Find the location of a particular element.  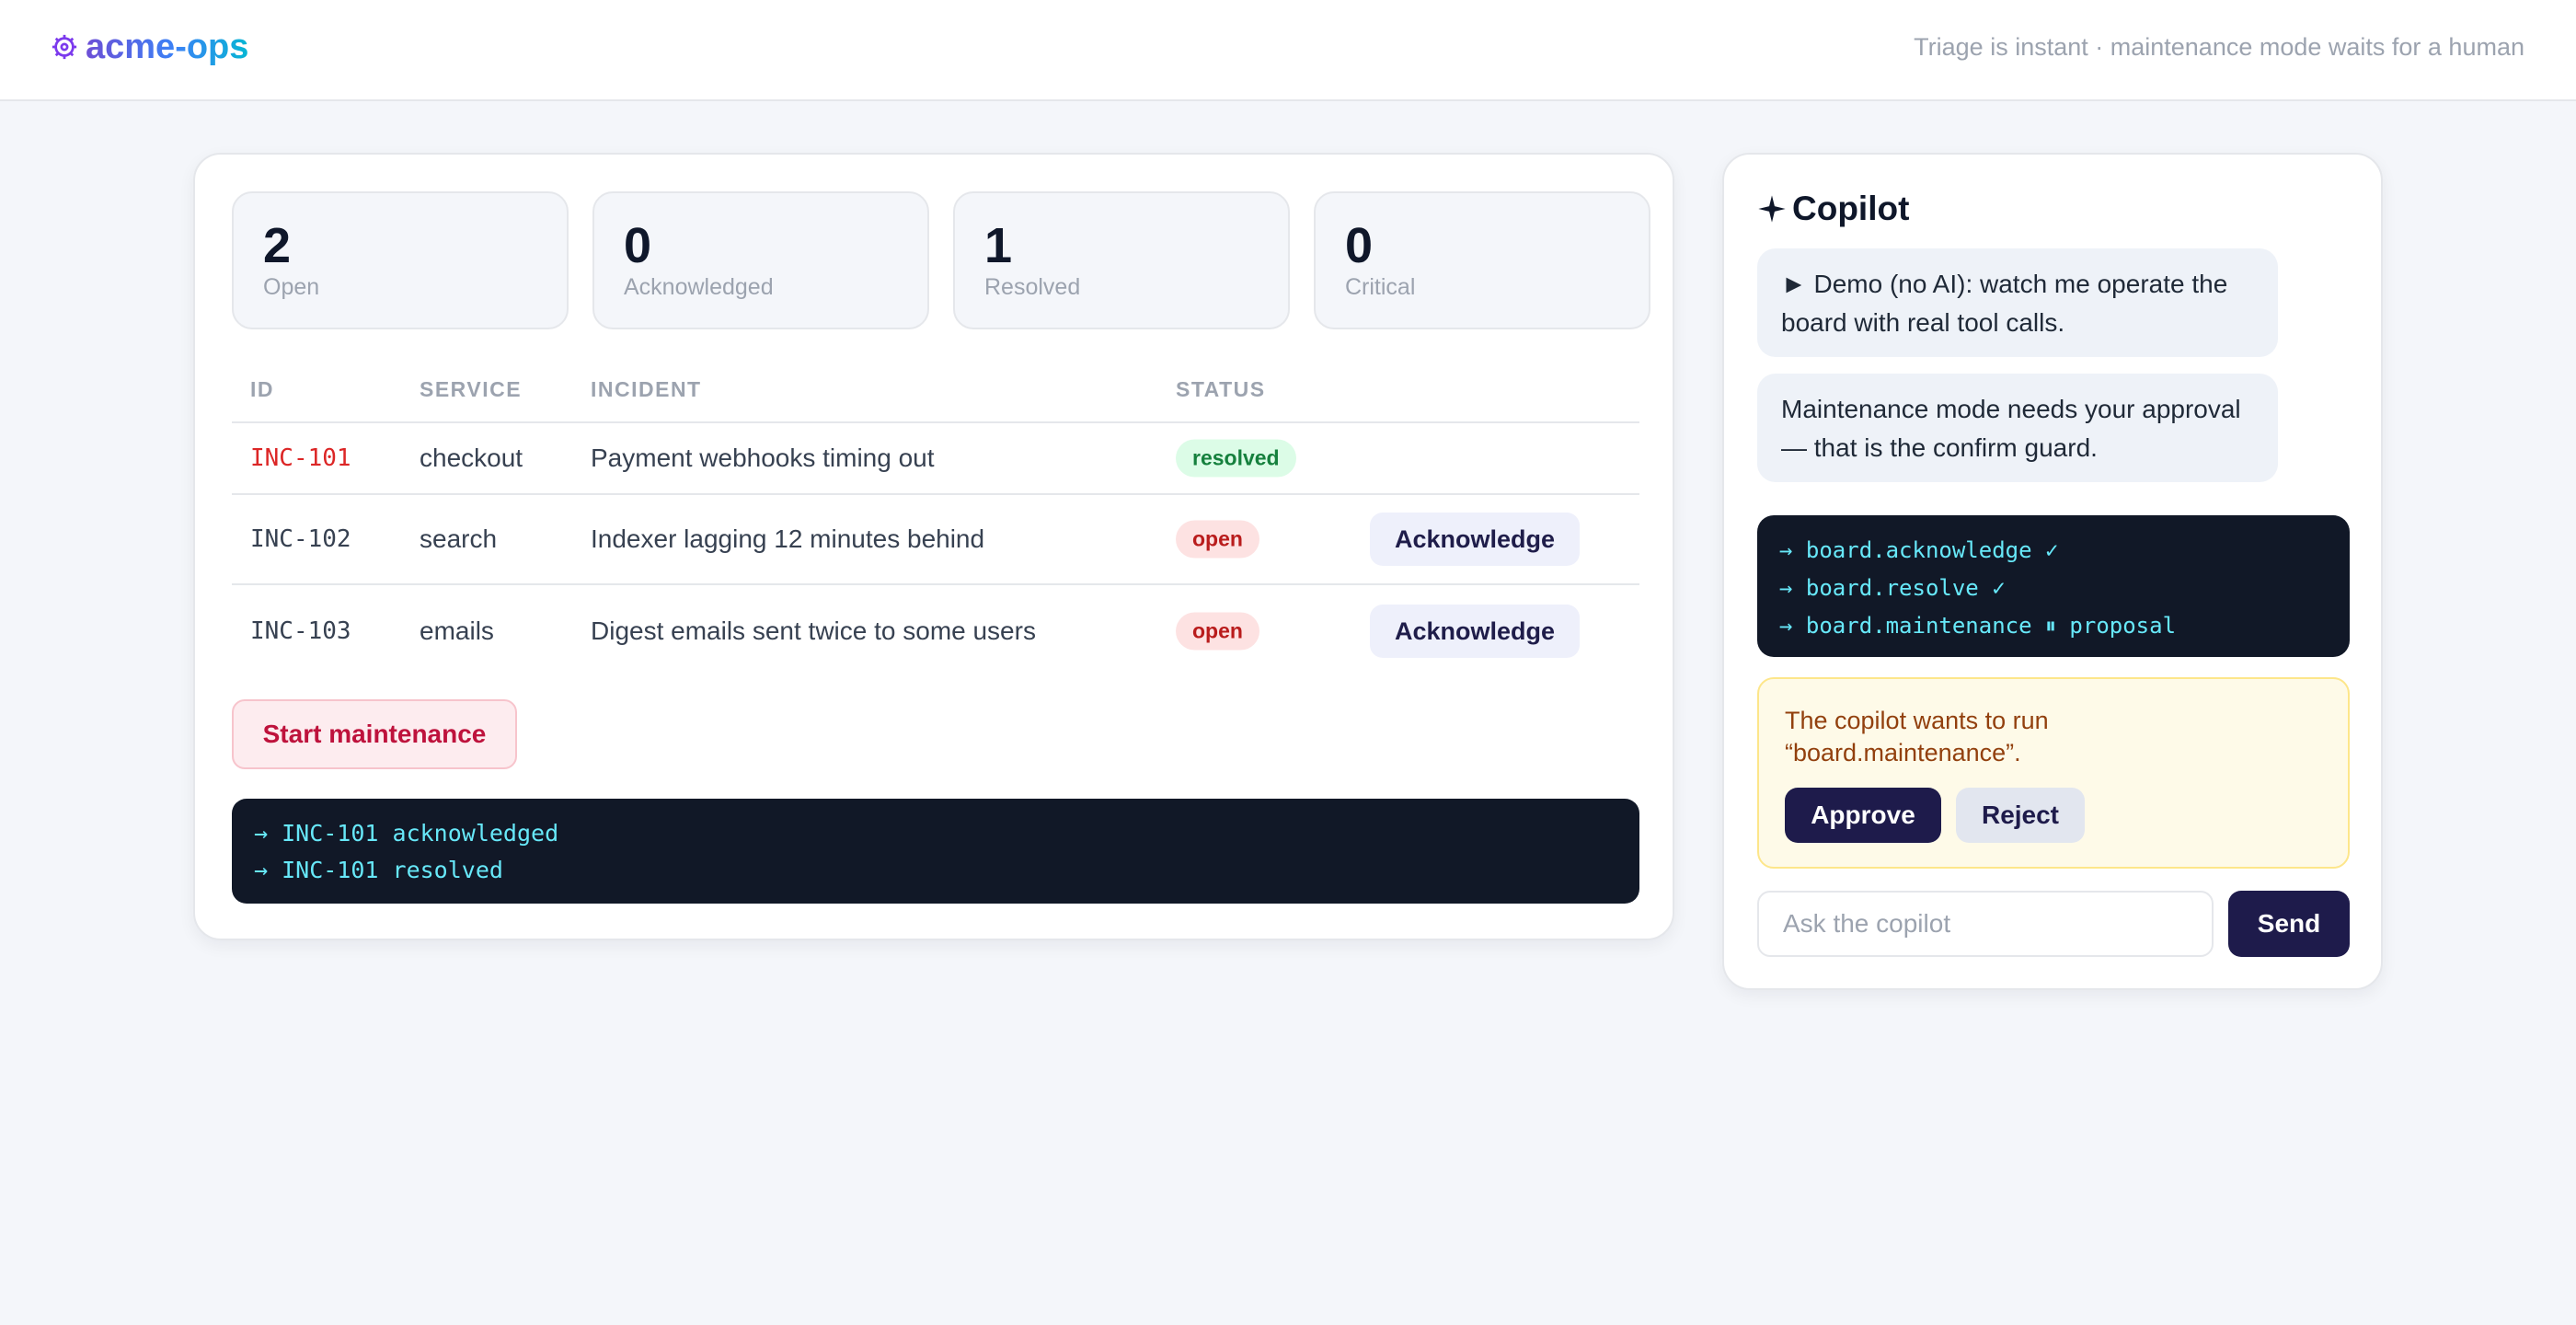

status-cell: resolved is located at coordinates (1236, 458).